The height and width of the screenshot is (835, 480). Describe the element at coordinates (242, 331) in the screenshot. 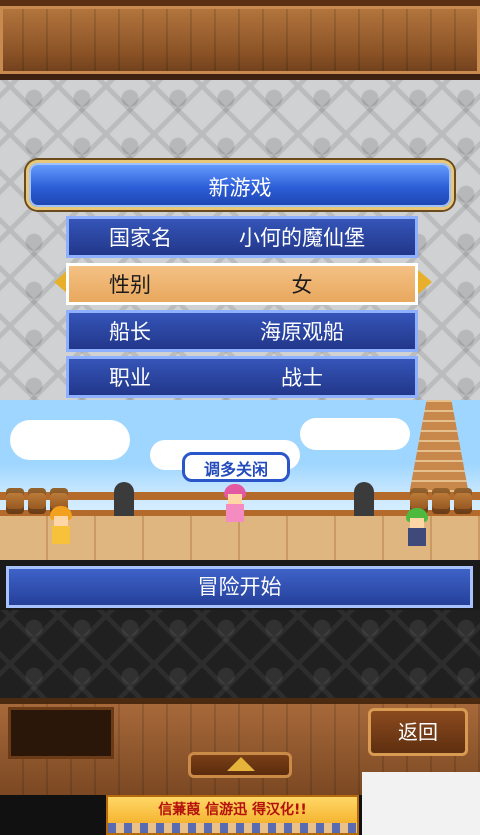

I see `row-captain: 船长 海原观船` at that location.